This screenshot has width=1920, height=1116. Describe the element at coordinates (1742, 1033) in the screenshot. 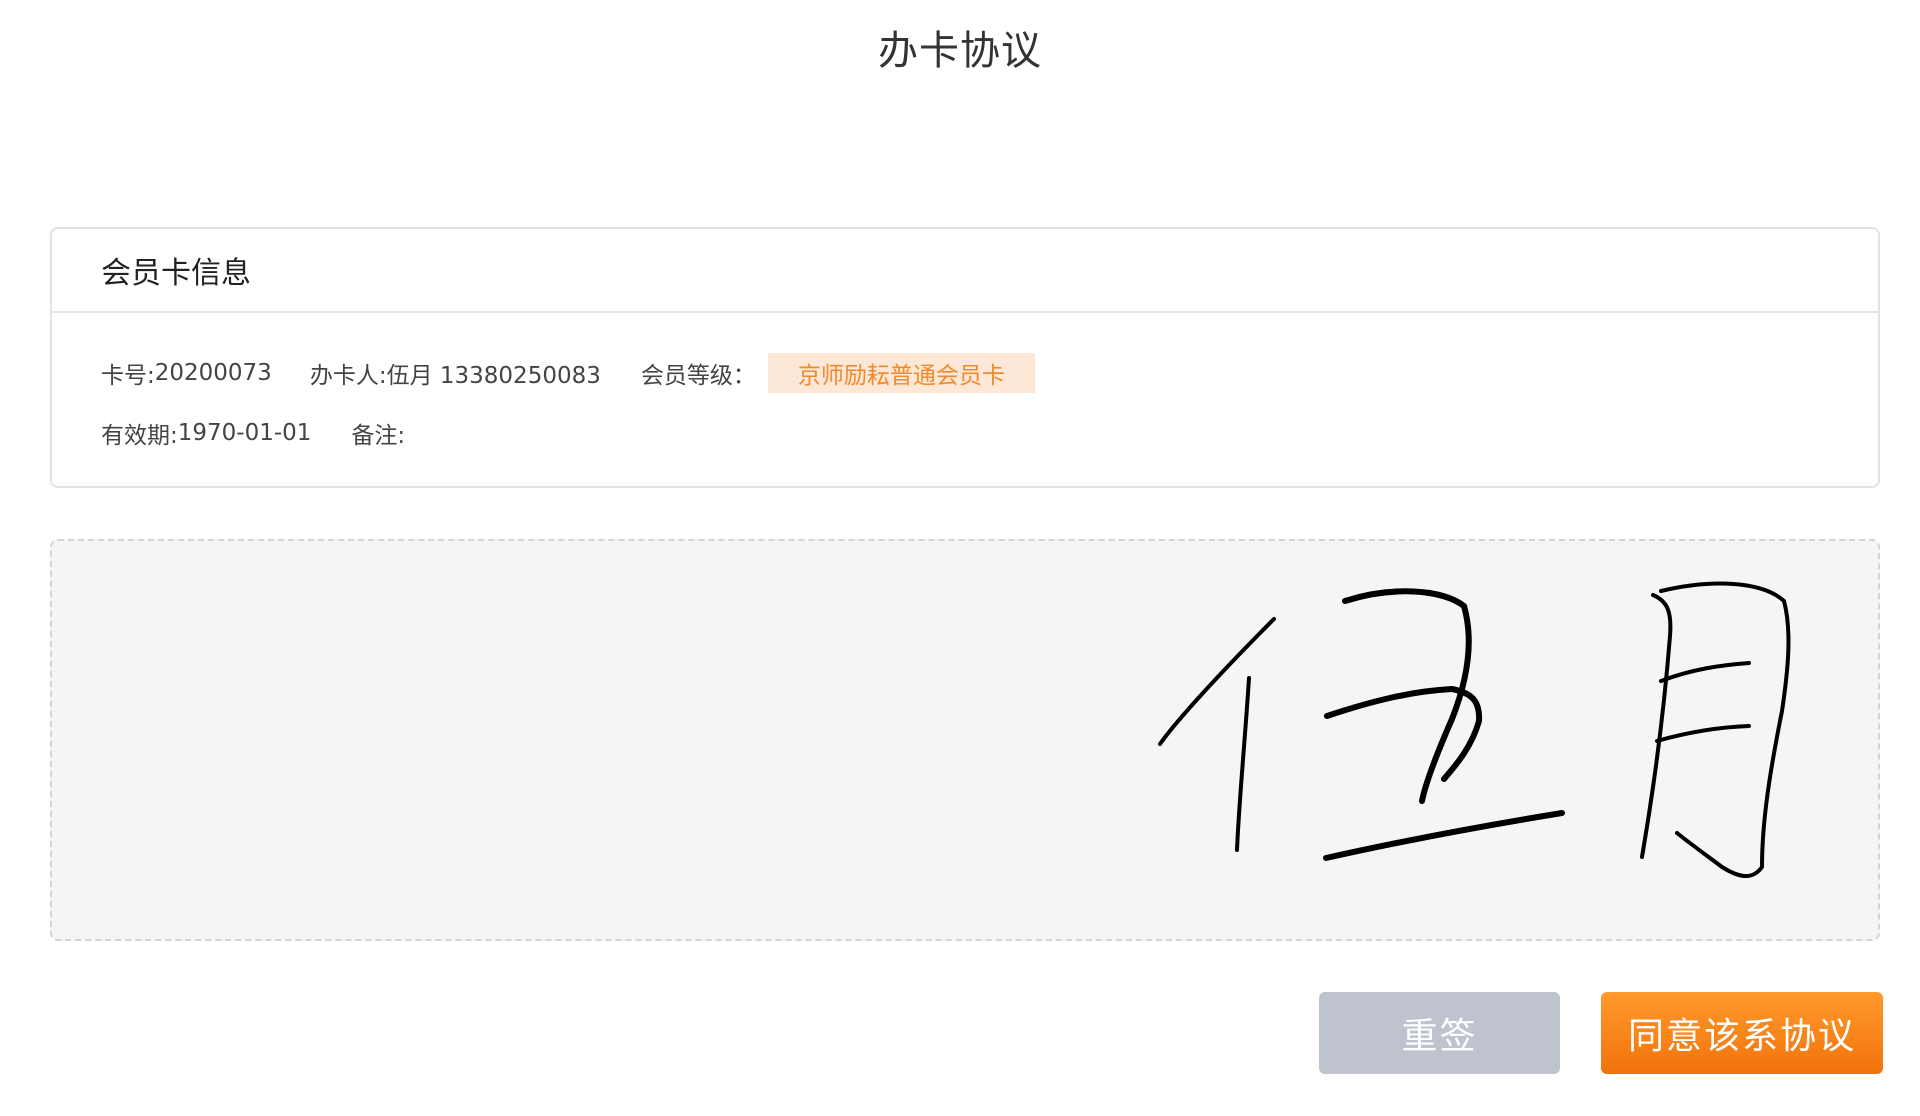

I see `agree-agreement-button: 同意该系协议` at that location.